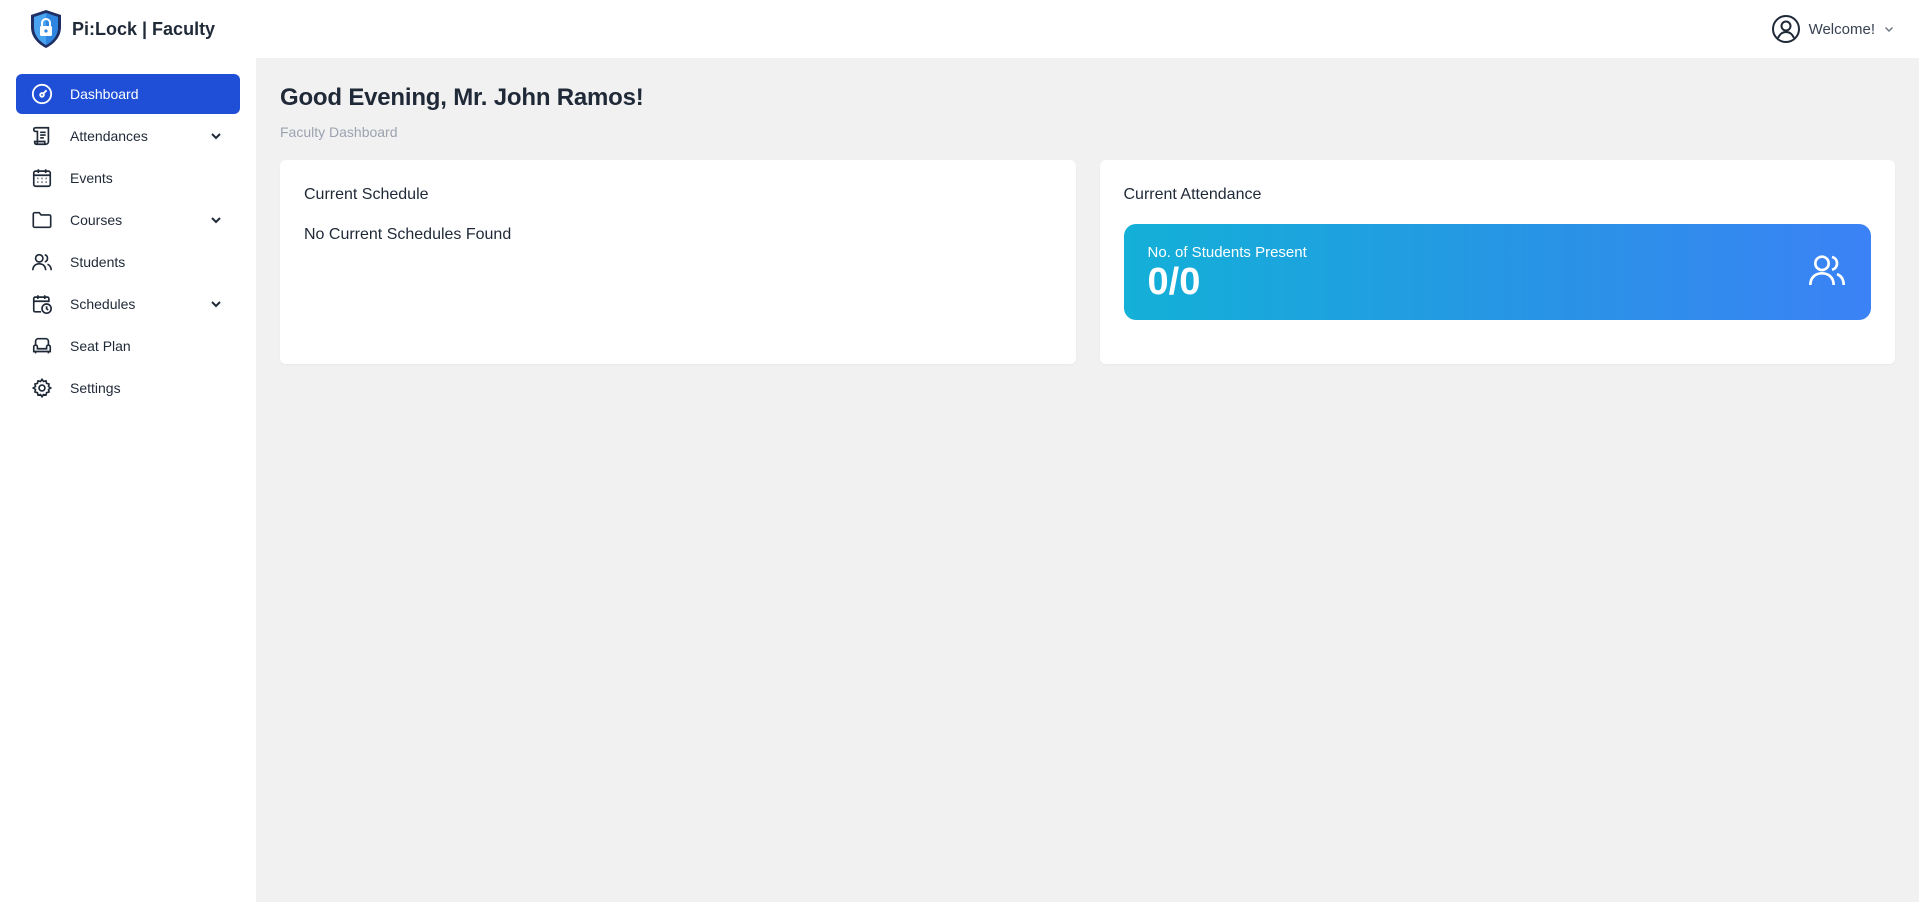 This screenshot has width=1919, height=902. What do you see at coordinates (1841, 29) in the screenshot?
I see `user-menu-label: Welcome!` at bounding box center [1841, 29].